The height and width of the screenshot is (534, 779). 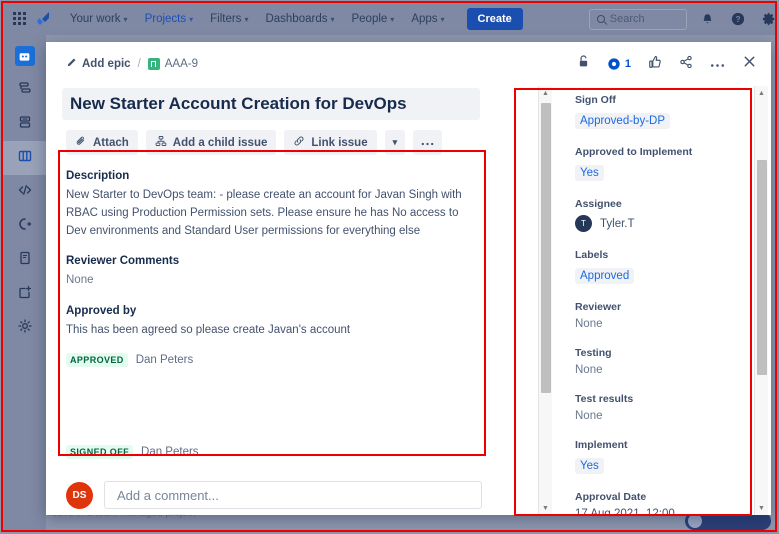 I want to click on board-icon, so click(x=25, y=158).